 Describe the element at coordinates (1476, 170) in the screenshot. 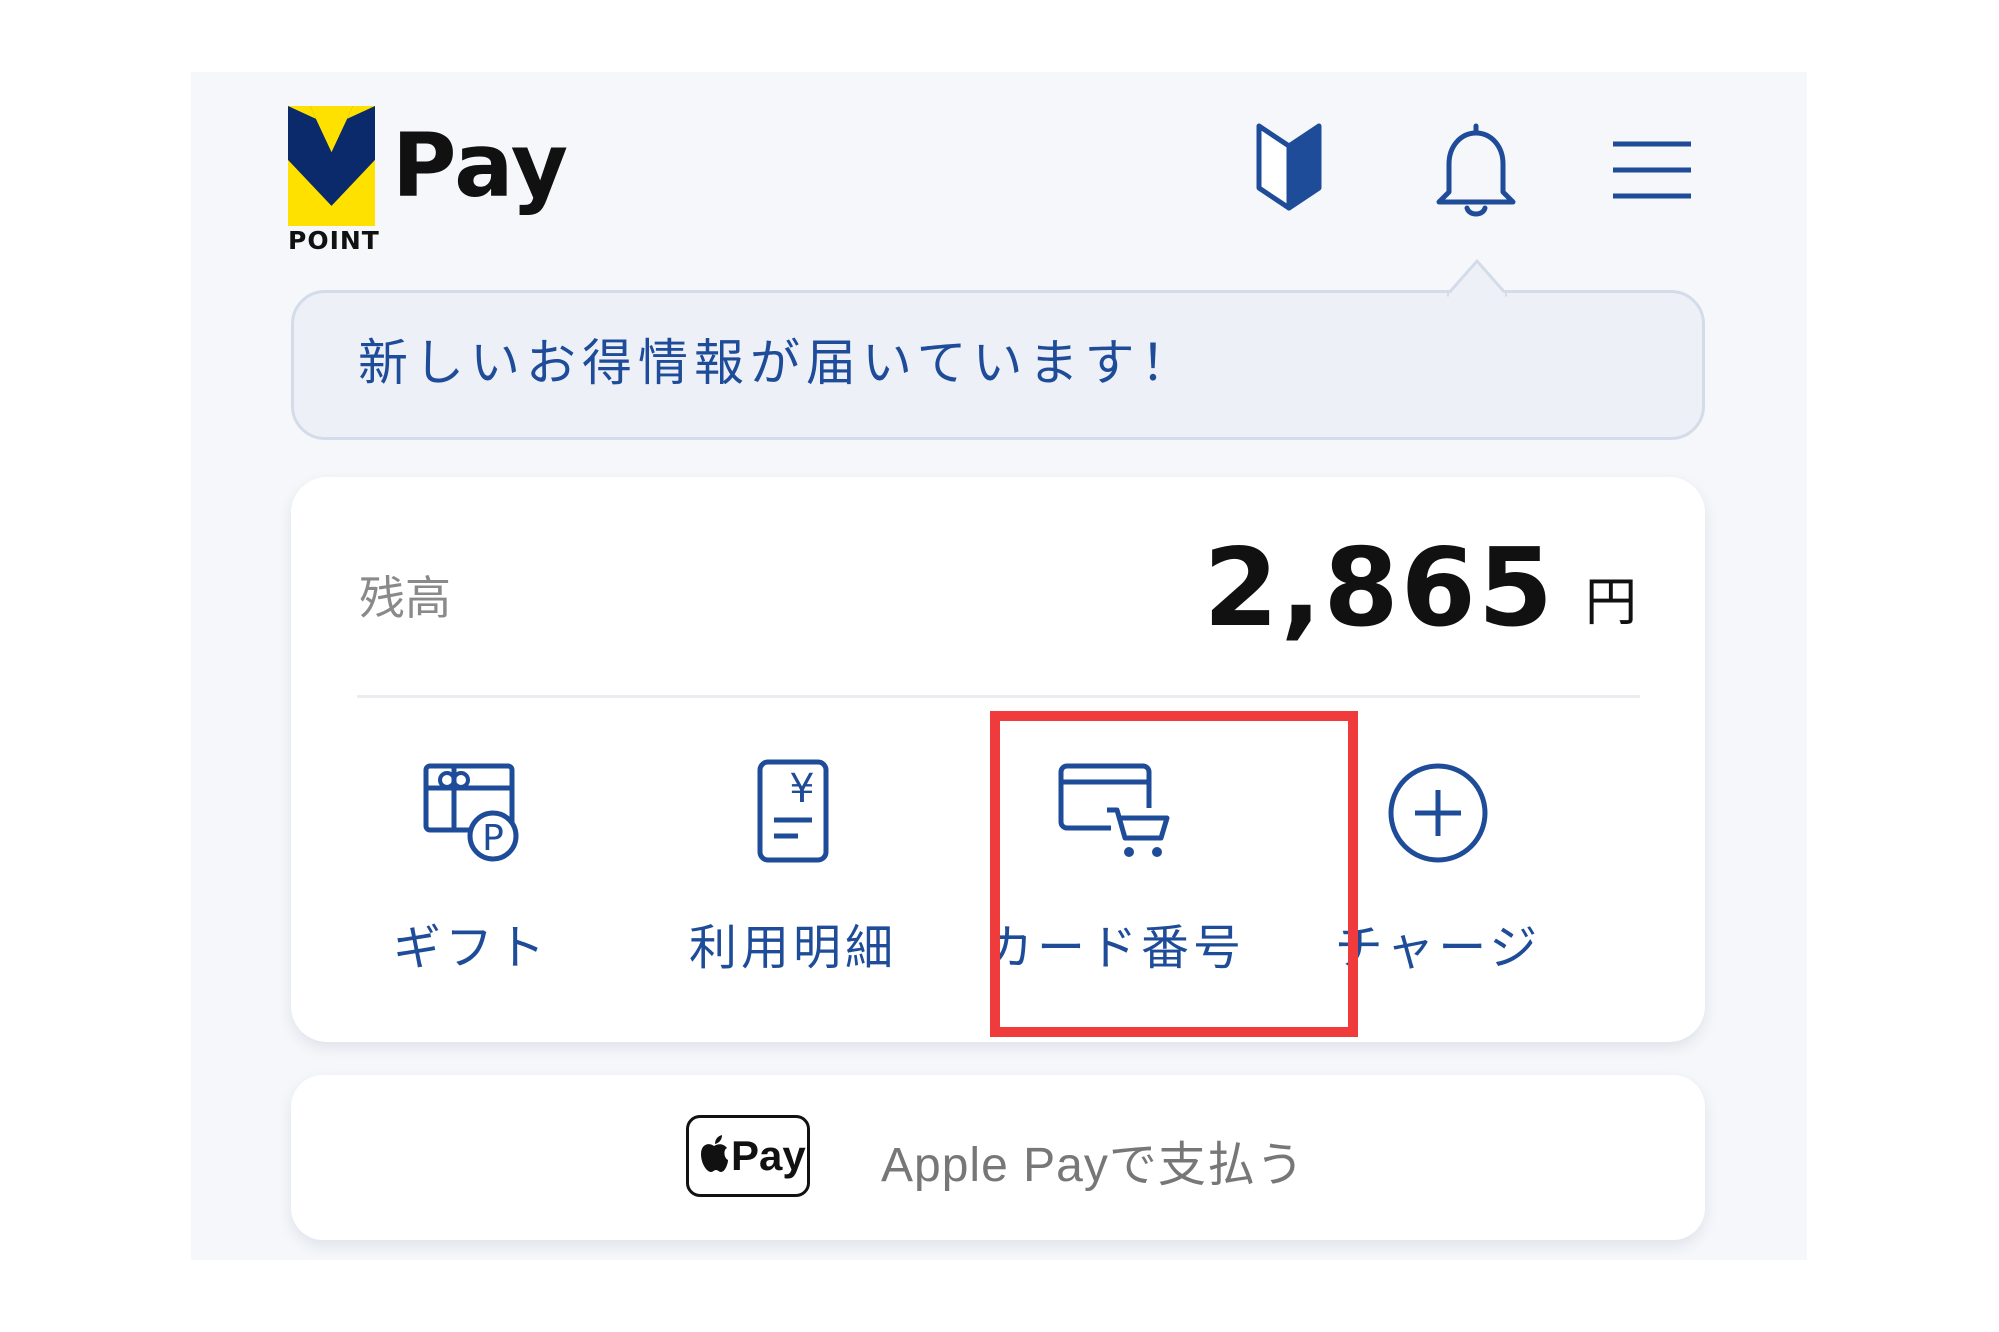

I see `bell-icon` at that location.